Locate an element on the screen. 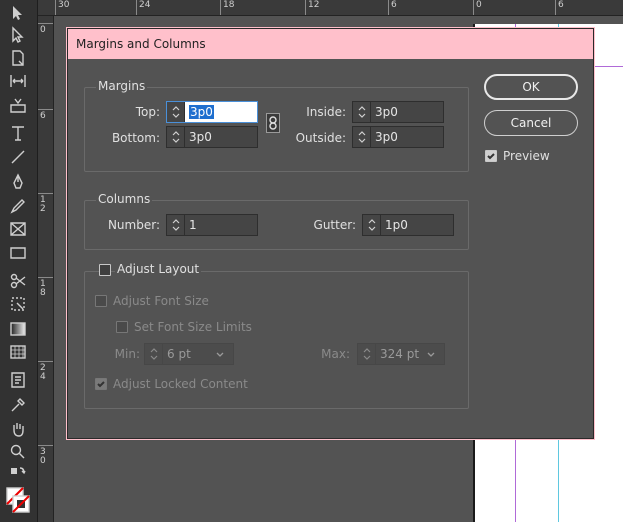 This screenshot has width=623, height=522. number-spinner-icon is located at coordinates (176, 225).